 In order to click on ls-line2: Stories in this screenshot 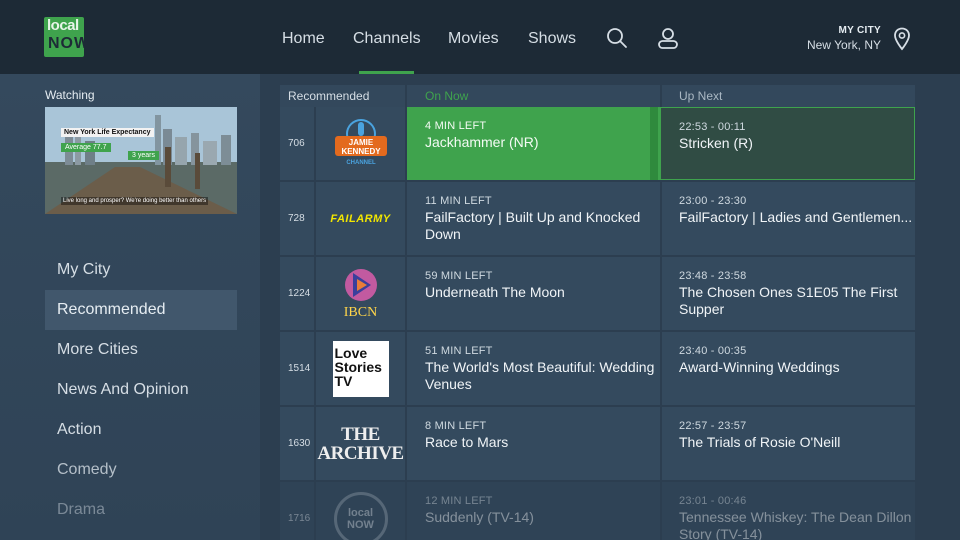, I will do `click(358, 366)`.